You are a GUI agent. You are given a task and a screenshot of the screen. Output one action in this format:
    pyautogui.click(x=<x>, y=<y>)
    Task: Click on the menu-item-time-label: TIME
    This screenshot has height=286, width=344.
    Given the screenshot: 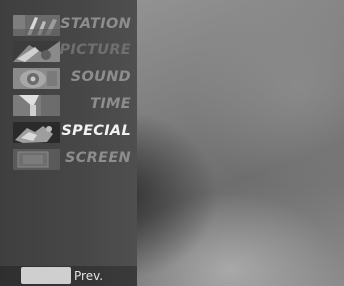 What is the action you would take?
    pyautogui.click(x=110, y=104)
    